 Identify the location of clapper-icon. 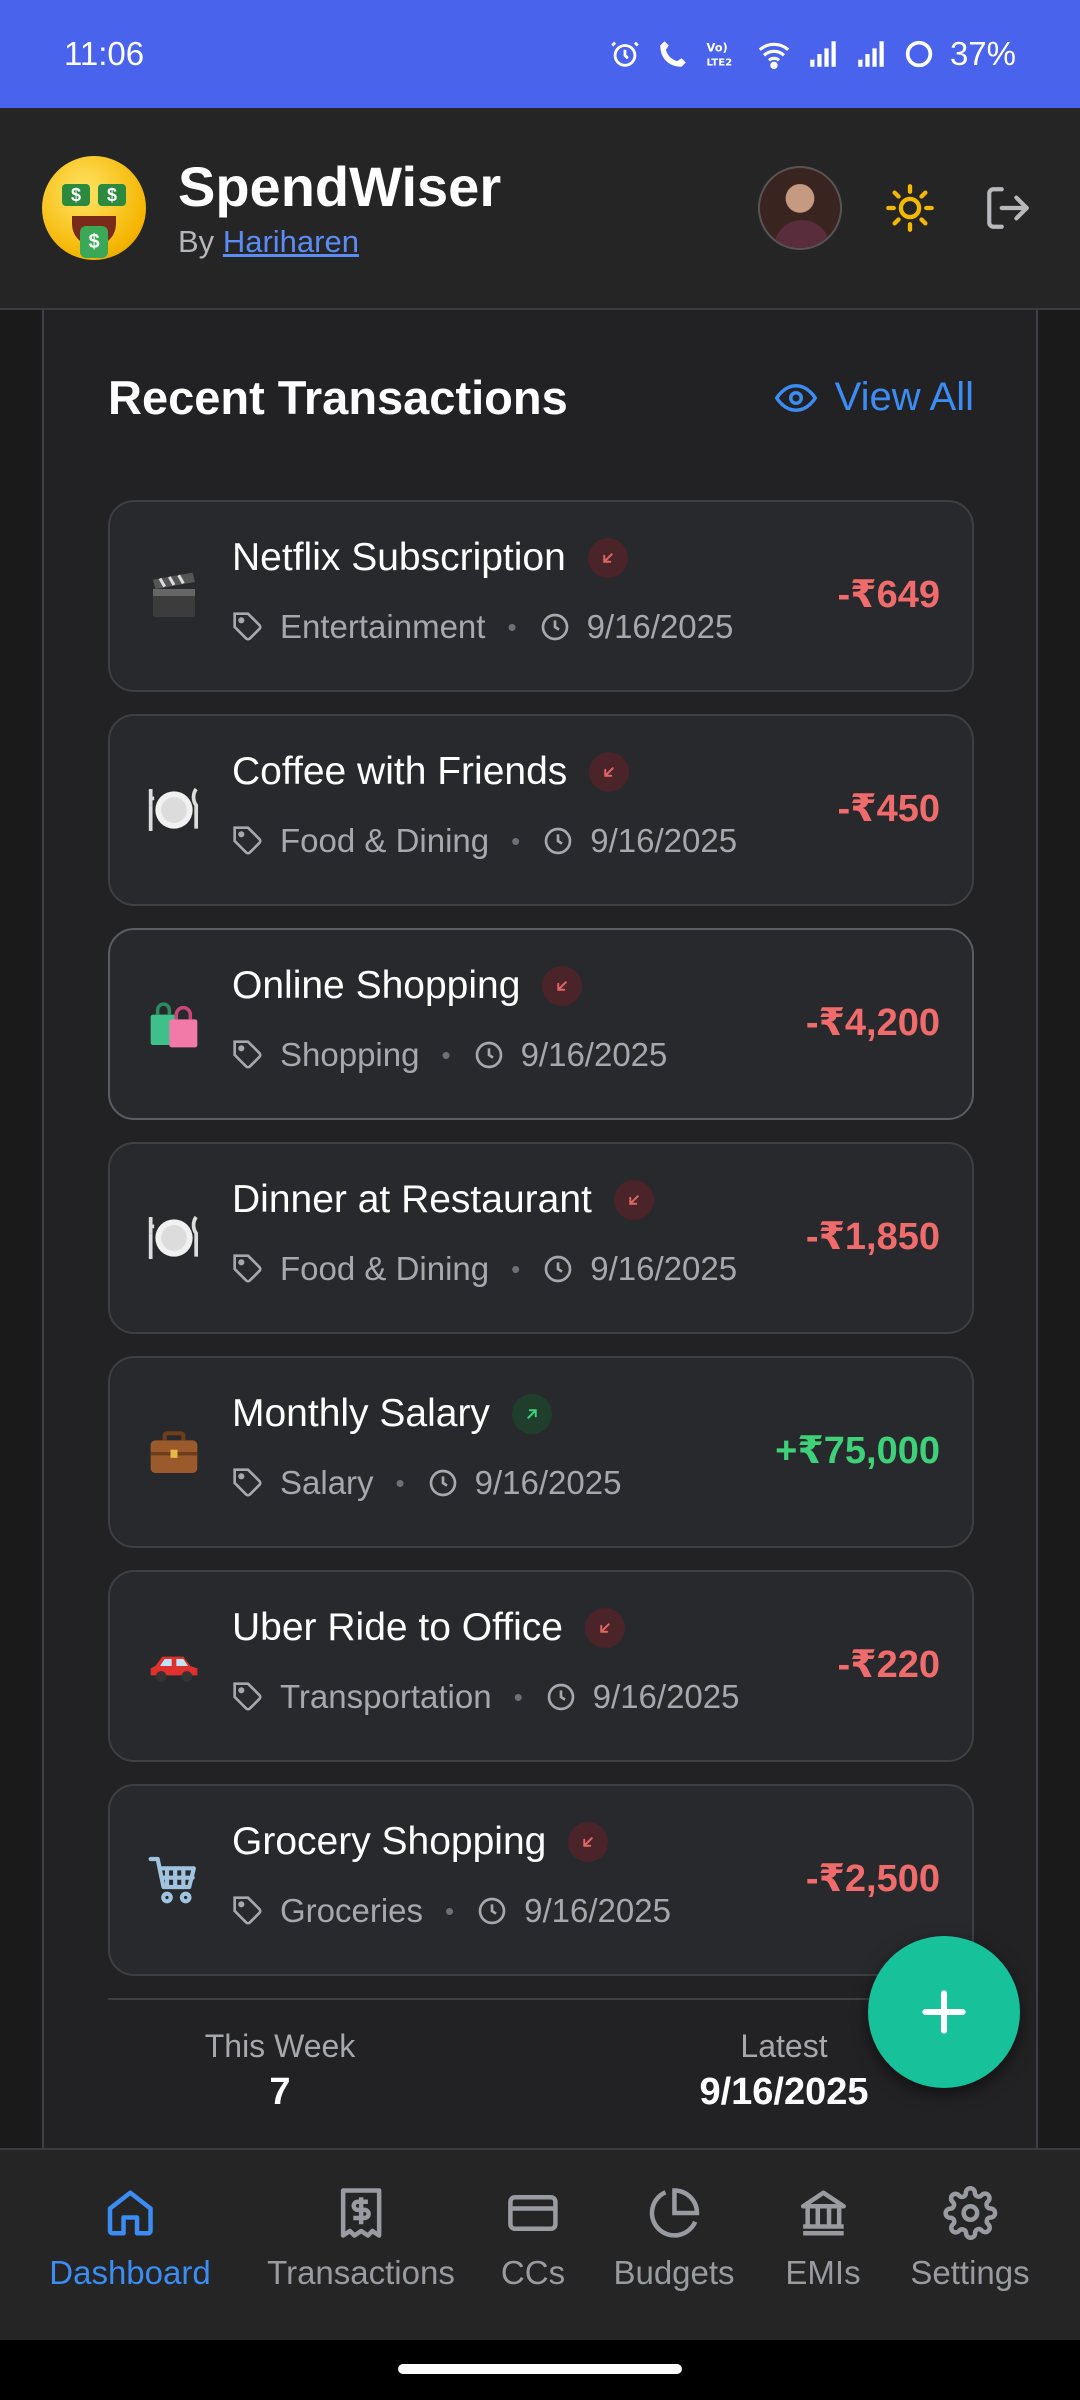
(174, 596).